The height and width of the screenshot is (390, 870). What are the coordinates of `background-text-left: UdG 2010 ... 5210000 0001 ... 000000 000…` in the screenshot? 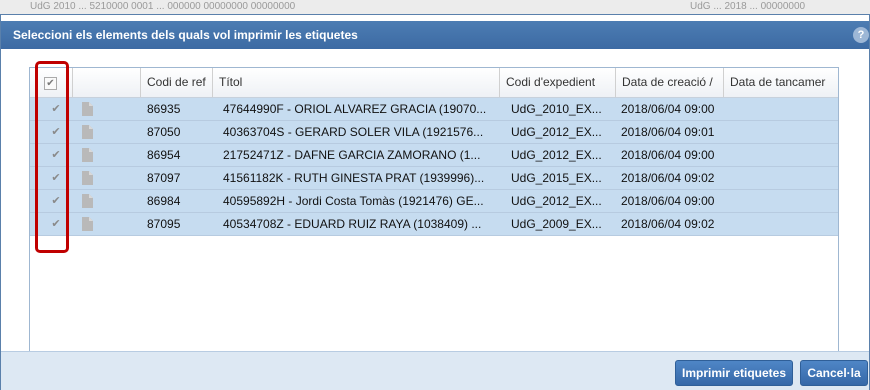 It's located at (163, 6).